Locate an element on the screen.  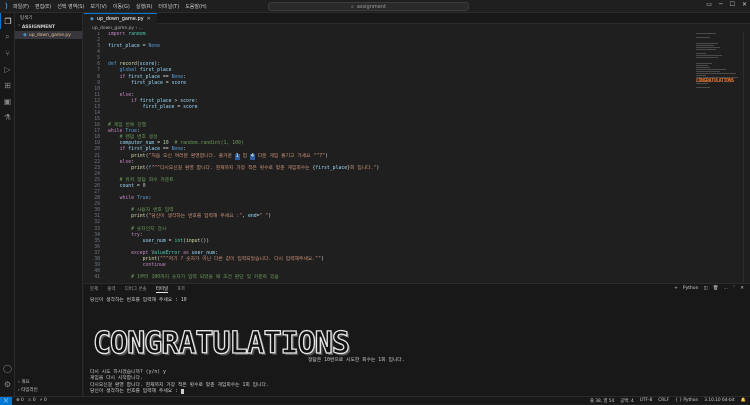
run-debug-icon: ▷ is located at coordinates (7, 69).